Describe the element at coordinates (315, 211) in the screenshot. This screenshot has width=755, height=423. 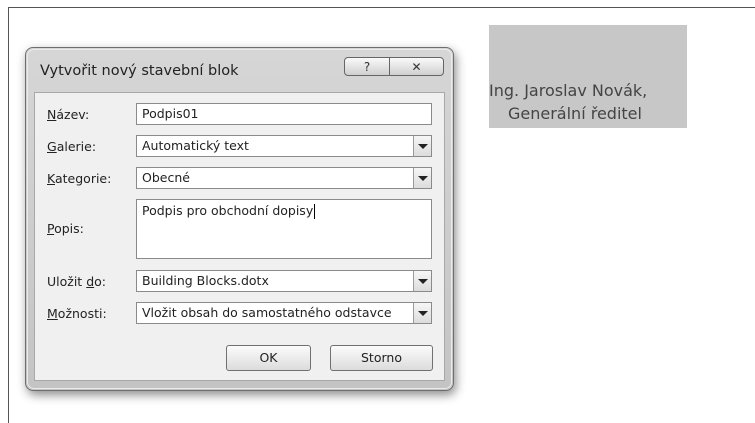
I see `text-caret` at that location.